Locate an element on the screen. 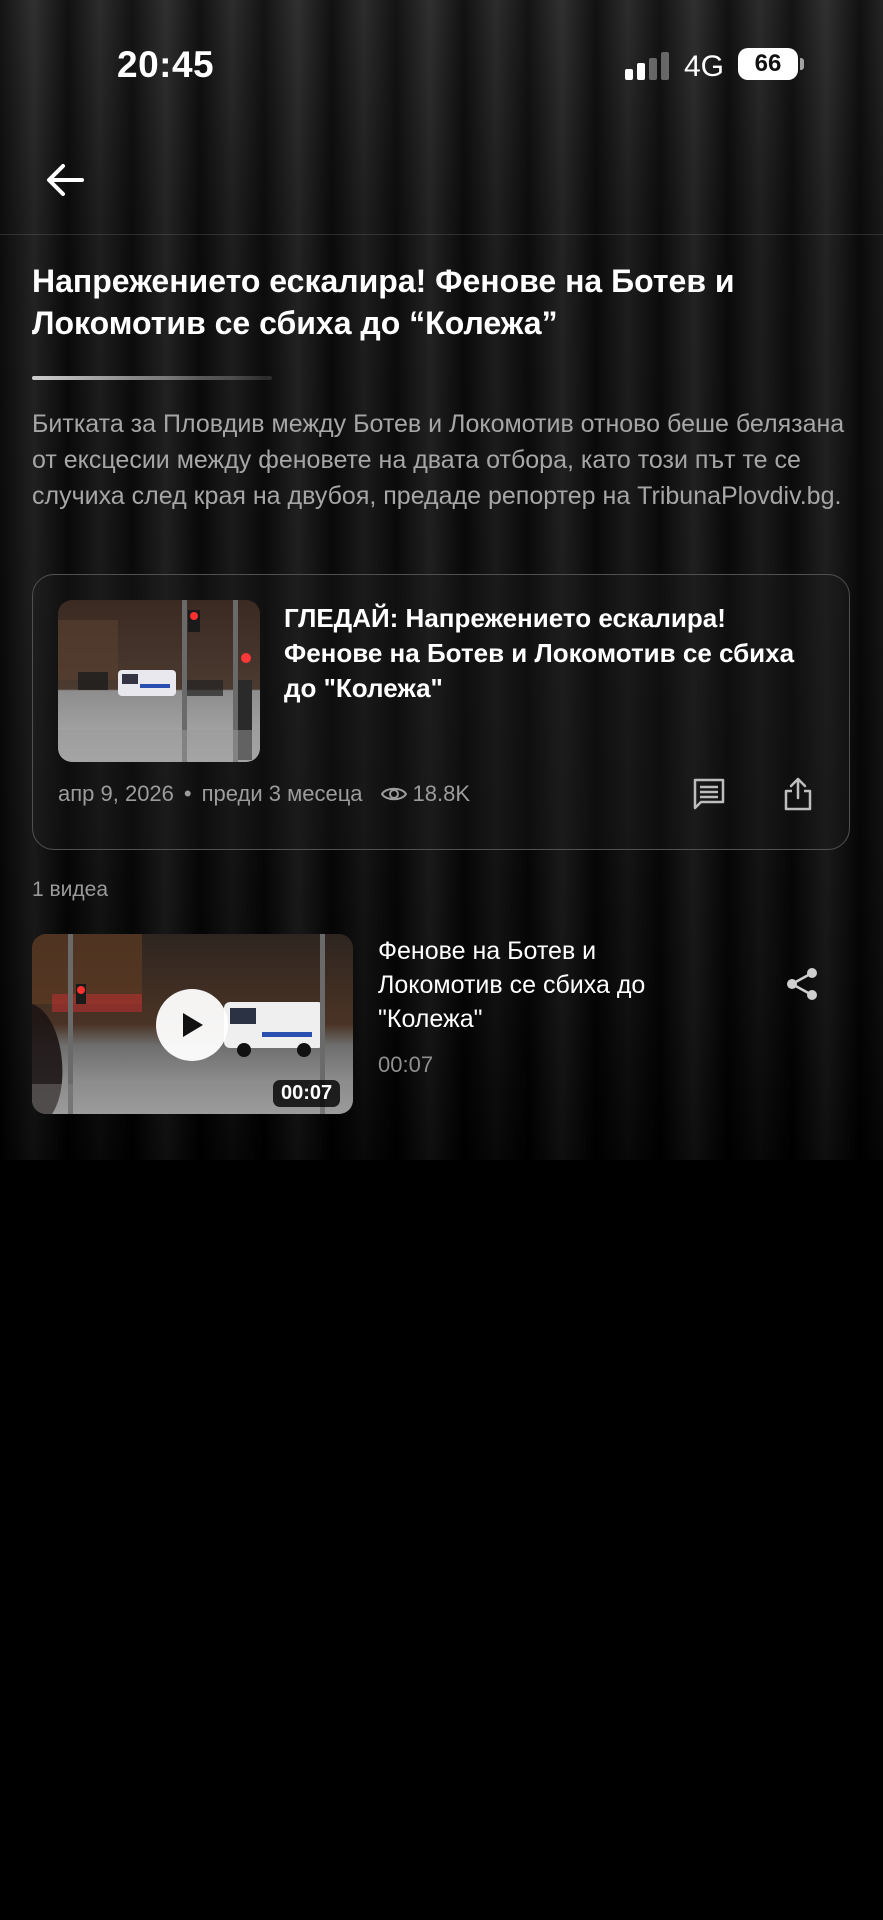 The height and width of the screenshot is (1920, 883). title-underline is located at coordinates (152, 378).